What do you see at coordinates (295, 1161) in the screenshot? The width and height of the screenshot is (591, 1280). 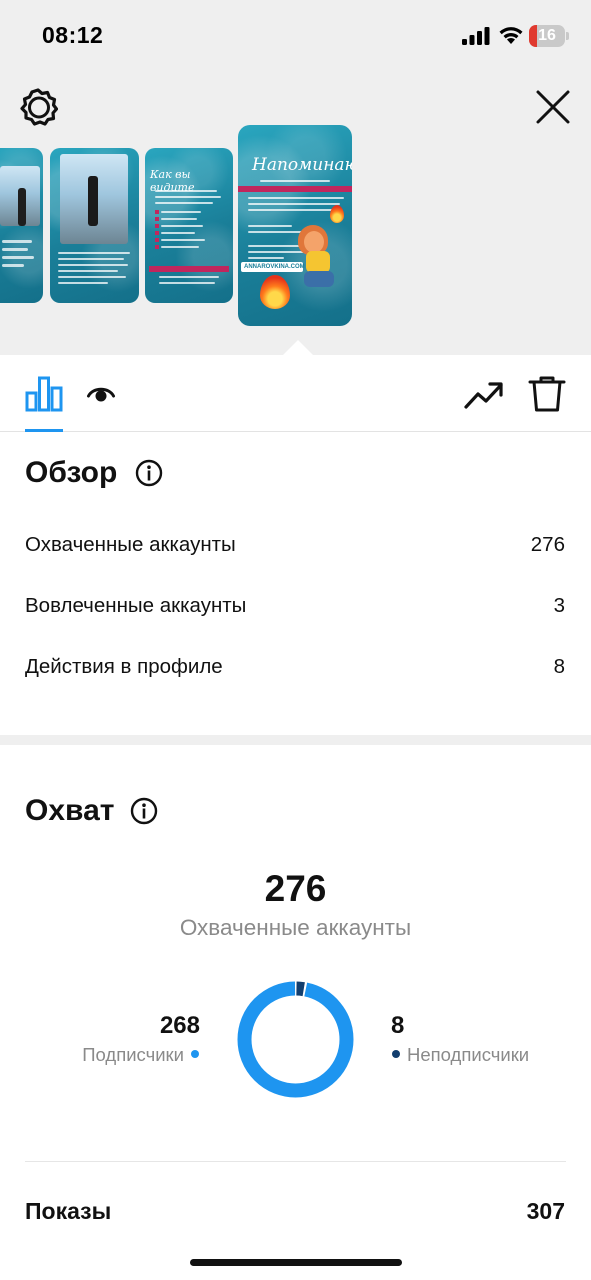 I see `divider` at bounding box center [295, 1161].